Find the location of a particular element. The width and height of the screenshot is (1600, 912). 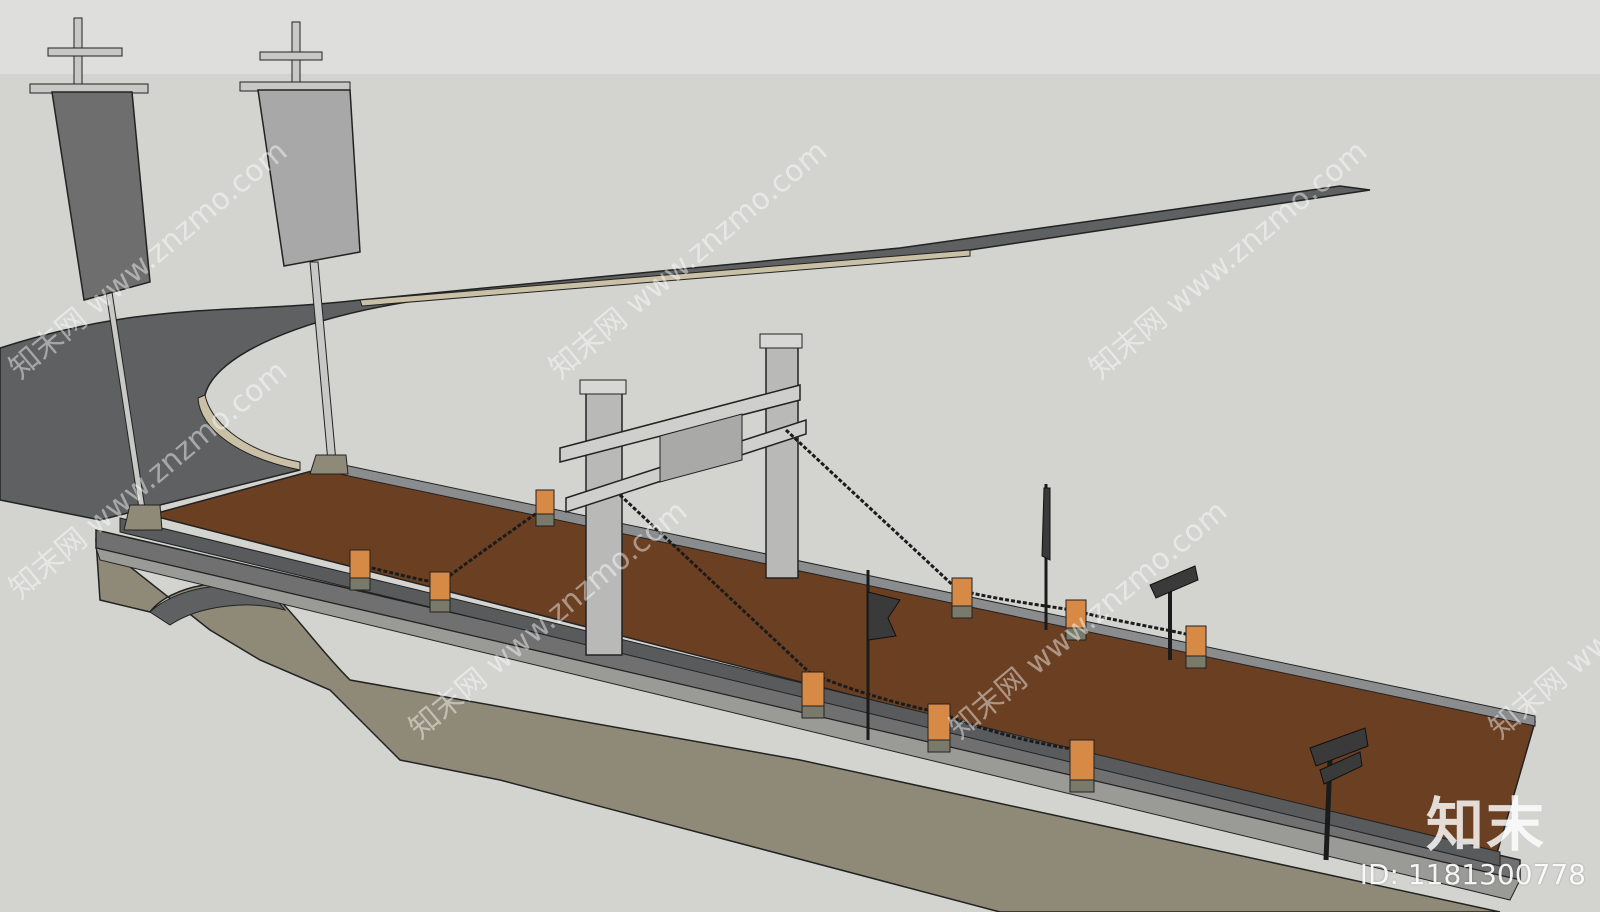

watermark-logo: 知末 is located at coordinates (1485, 825).